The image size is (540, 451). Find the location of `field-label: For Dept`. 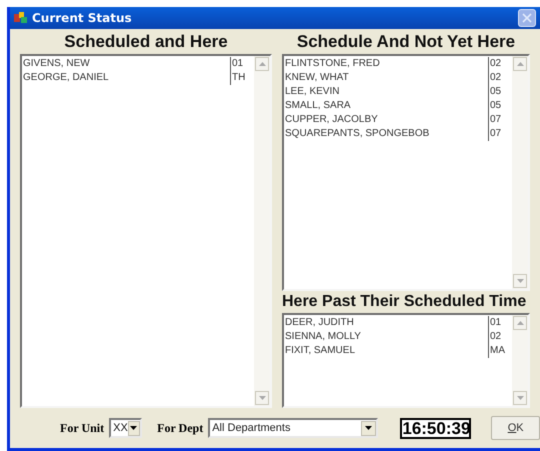

field-label: For Dept is located at coordinates (180, 428).